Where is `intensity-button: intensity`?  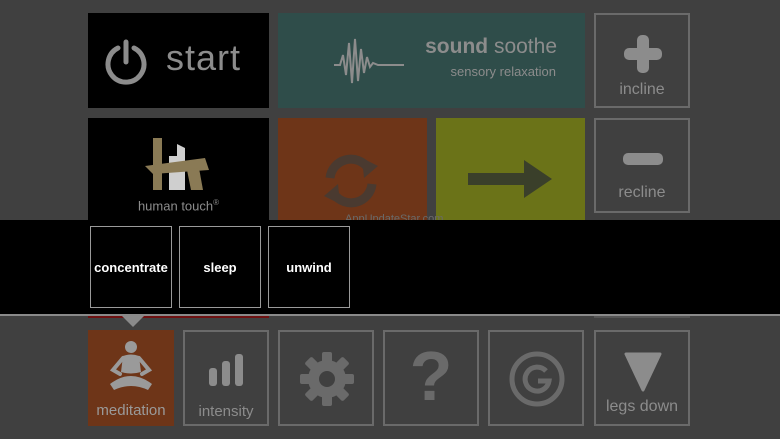 intensity-button: intensity is located at coordinates (226, 378).